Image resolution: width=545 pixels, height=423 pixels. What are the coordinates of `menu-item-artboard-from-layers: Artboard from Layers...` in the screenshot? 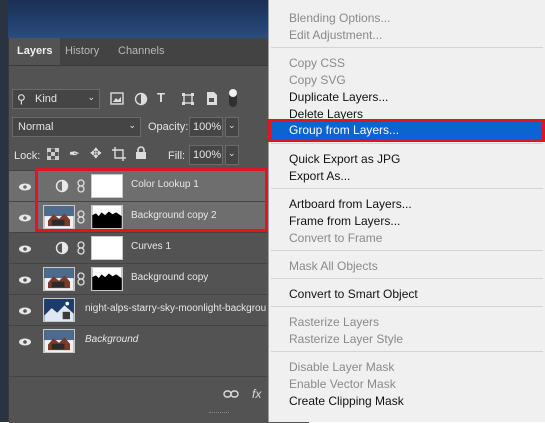 It's located at (350, 204).